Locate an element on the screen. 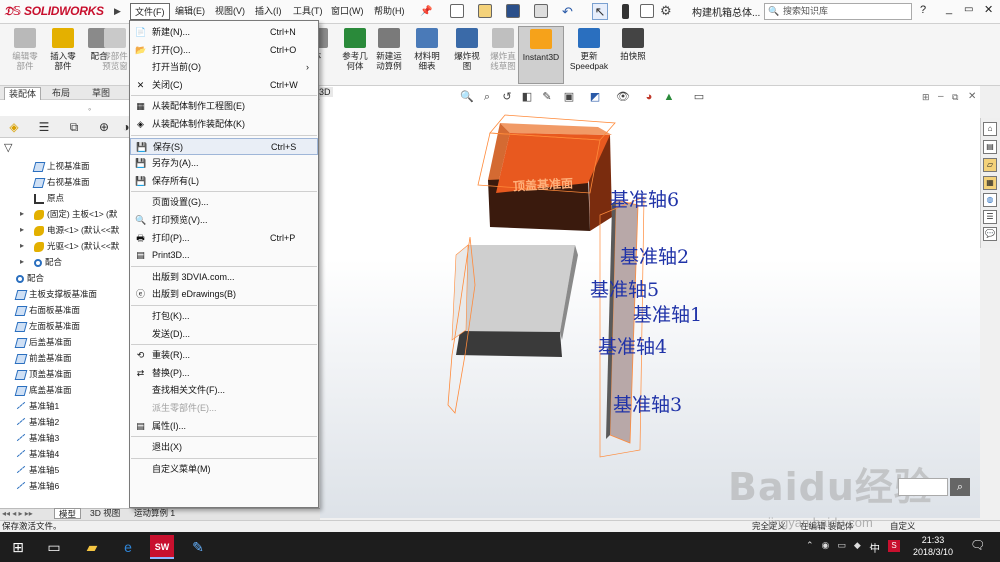 The width and height of the screenshot is (1000, 562). file-menu-item: 📂 打开(O)... Ctrl+O is located at coordinates (224, 50).